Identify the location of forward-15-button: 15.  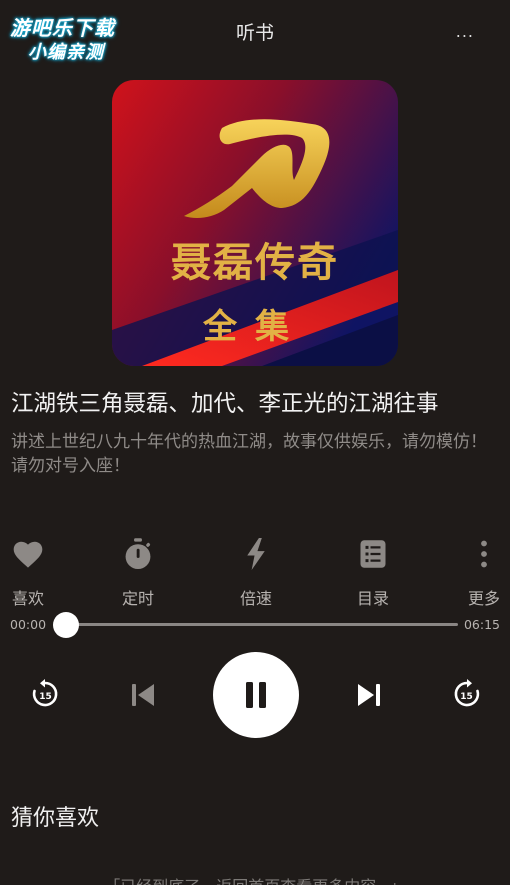
(467, 694).